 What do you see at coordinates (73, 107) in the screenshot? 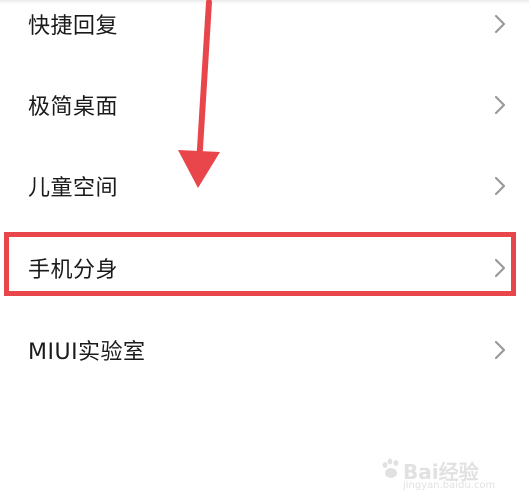
I see `list-item-label: 极简桌面` at bounding box center [73, 107].